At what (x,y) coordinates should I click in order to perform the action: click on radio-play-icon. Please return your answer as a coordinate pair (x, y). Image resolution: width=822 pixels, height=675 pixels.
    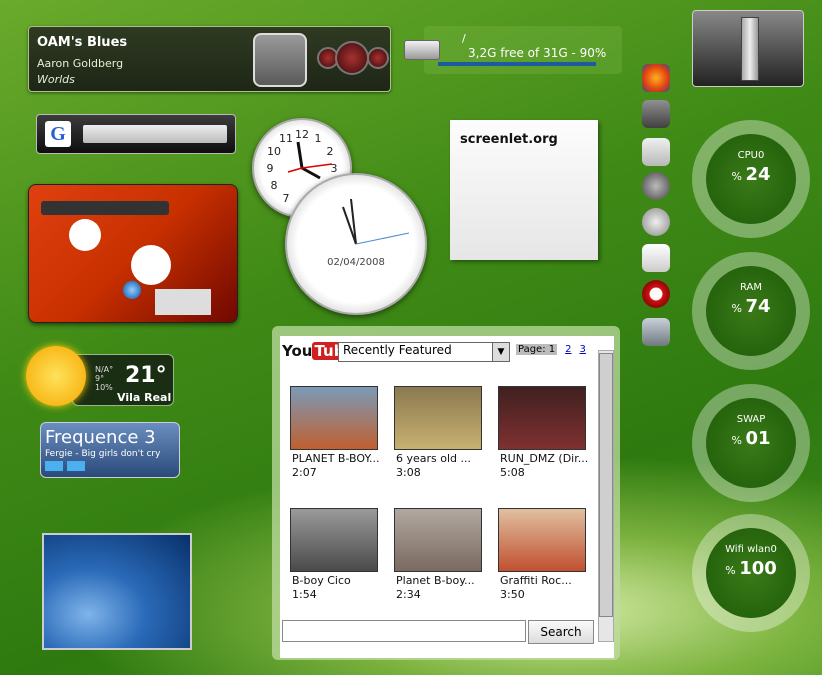
    Looking at the image, I should click on (54, 466).